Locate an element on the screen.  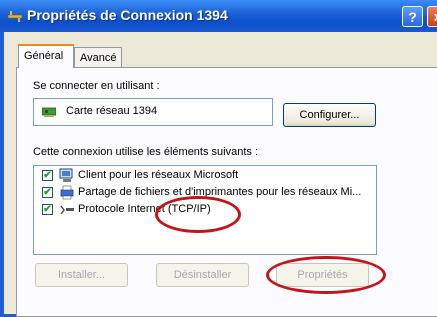
connect-using-label: Se connecter en utilisant : is located at coordinates (96, 86).